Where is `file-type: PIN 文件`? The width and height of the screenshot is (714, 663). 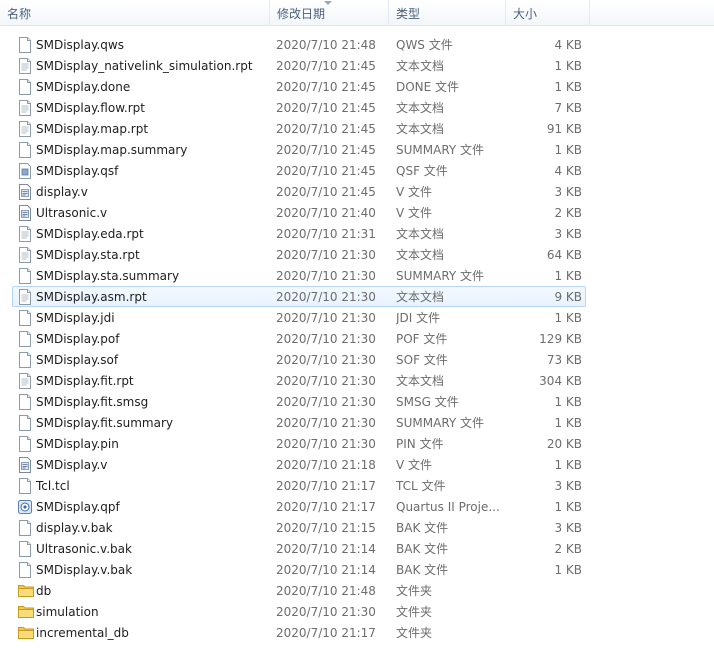 file-type: PIN 文件 is located at coordinates (420, 444).